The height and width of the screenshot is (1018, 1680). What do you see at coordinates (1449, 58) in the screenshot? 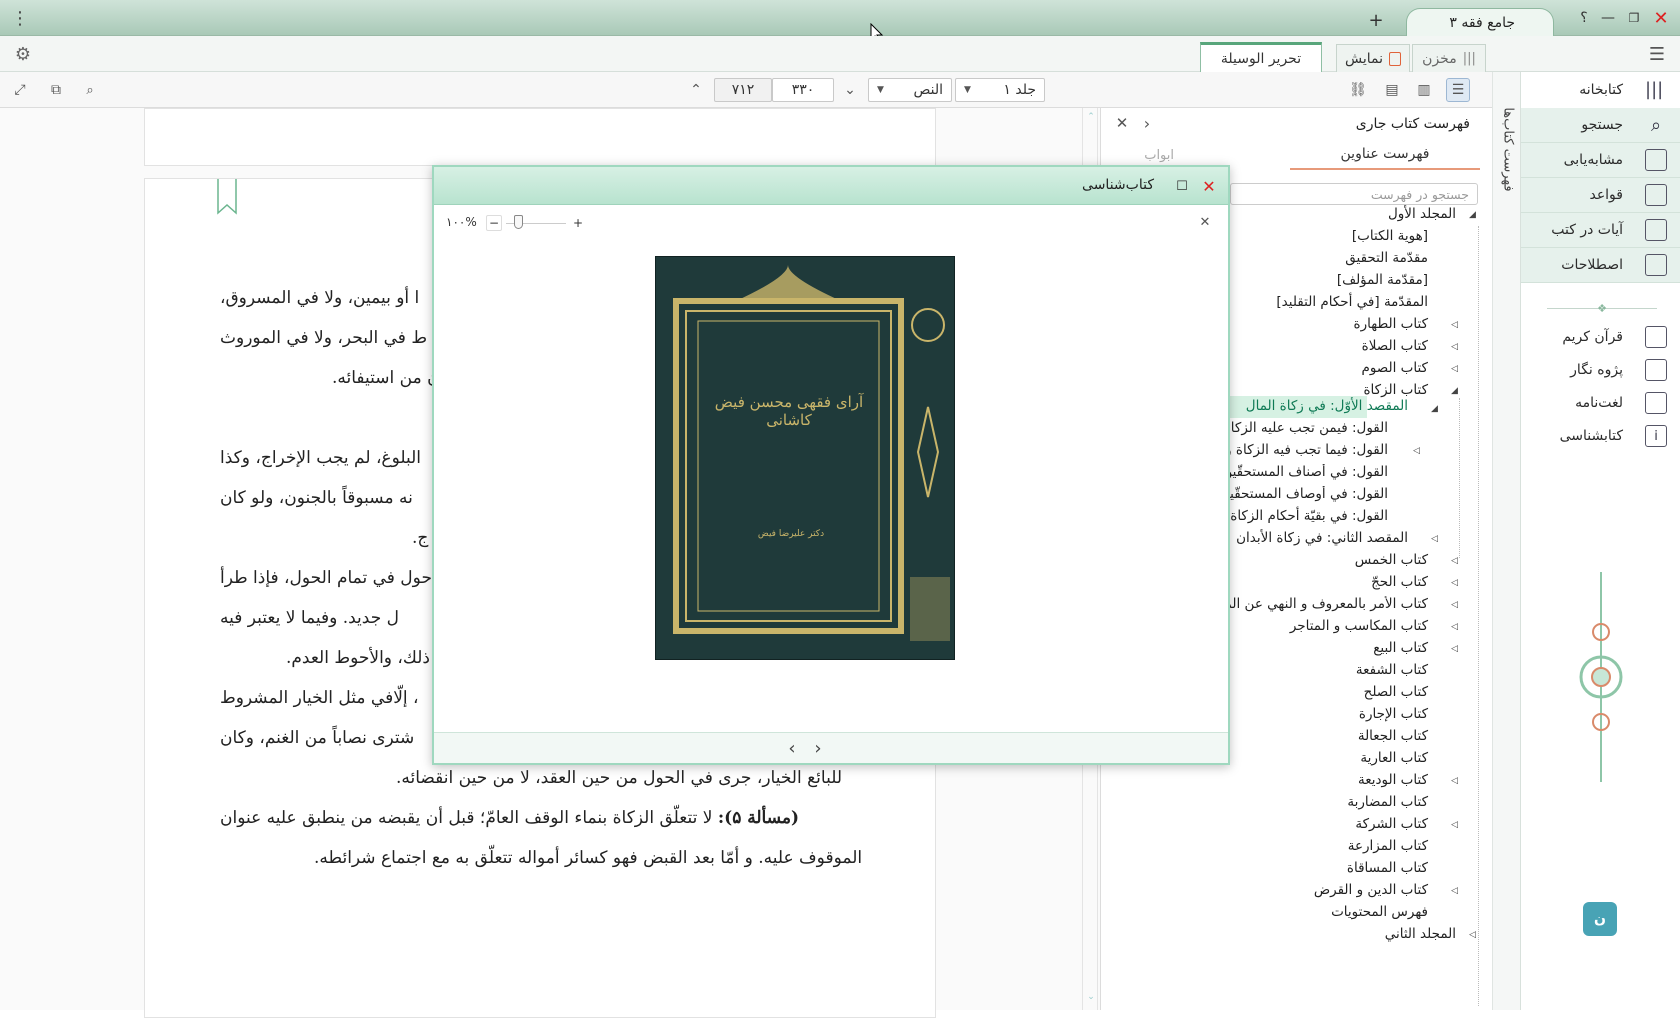
I see `tab-repository: مخزن |||` at bounding box center [1449, 58].